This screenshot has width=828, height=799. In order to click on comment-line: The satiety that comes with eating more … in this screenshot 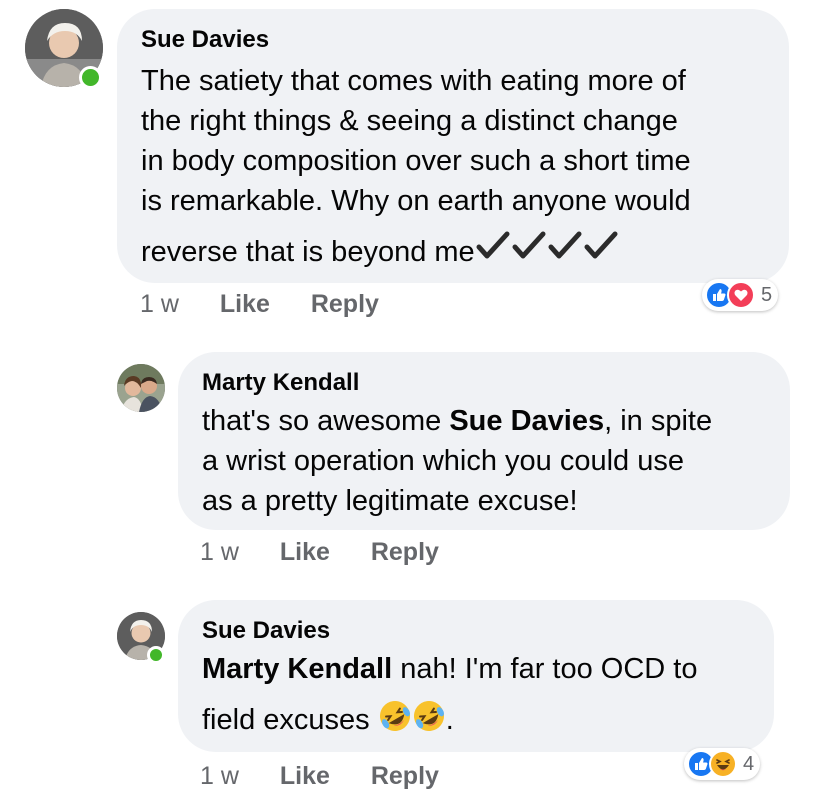, I will do `click(413, 81)`.